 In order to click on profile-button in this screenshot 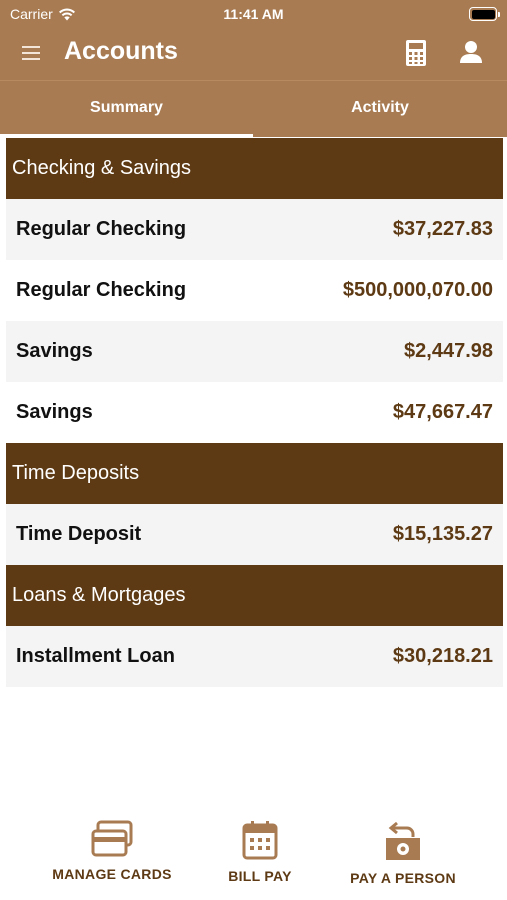, I will do `click(473, 54)`.